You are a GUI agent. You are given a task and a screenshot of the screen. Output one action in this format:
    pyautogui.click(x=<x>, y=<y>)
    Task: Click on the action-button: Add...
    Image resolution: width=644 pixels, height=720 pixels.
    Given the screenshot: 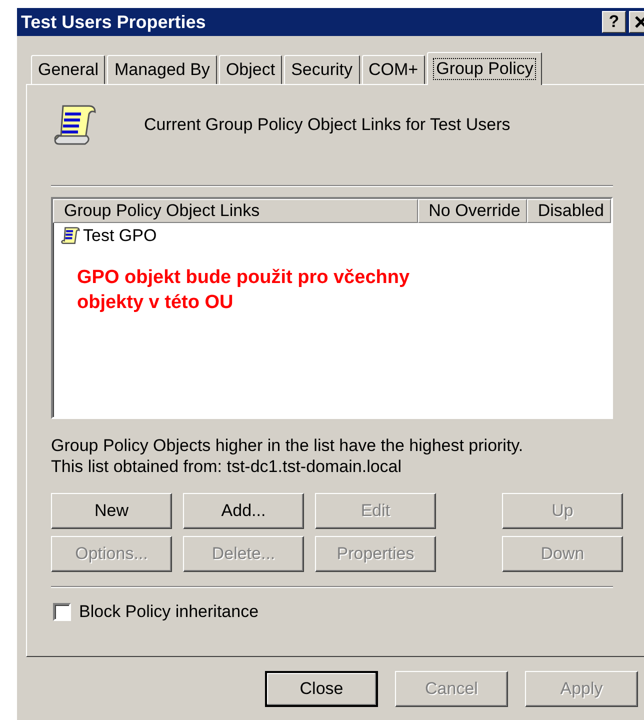 What is the action you would take?
    pyautogui.click(x=243, y=511)
    